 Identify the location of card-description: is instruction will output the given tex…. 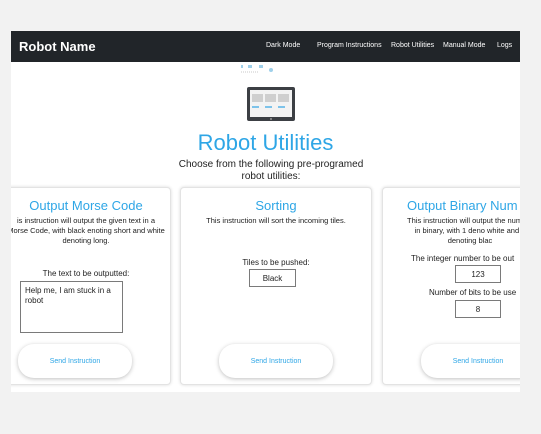
(88, 230).